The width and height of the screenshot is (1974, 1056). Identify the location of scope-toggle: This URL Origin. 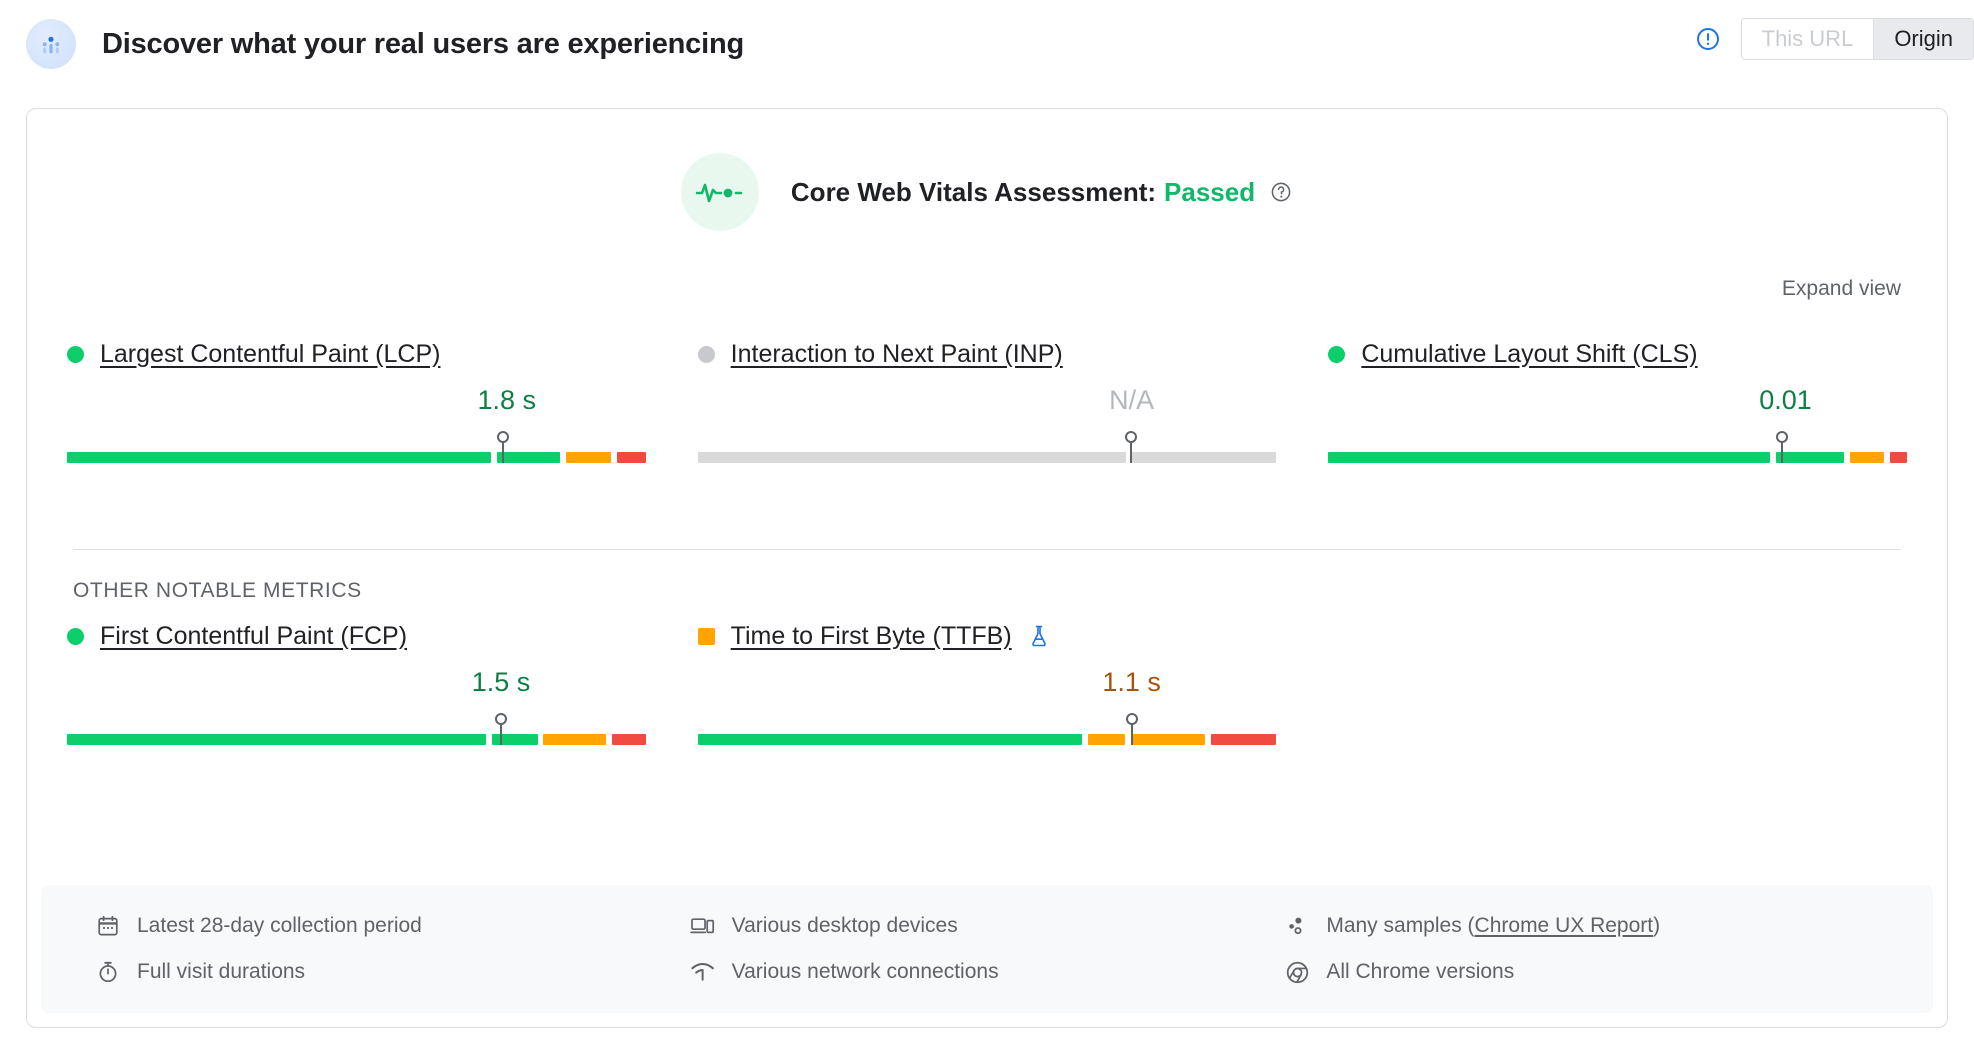
(1857, 39).